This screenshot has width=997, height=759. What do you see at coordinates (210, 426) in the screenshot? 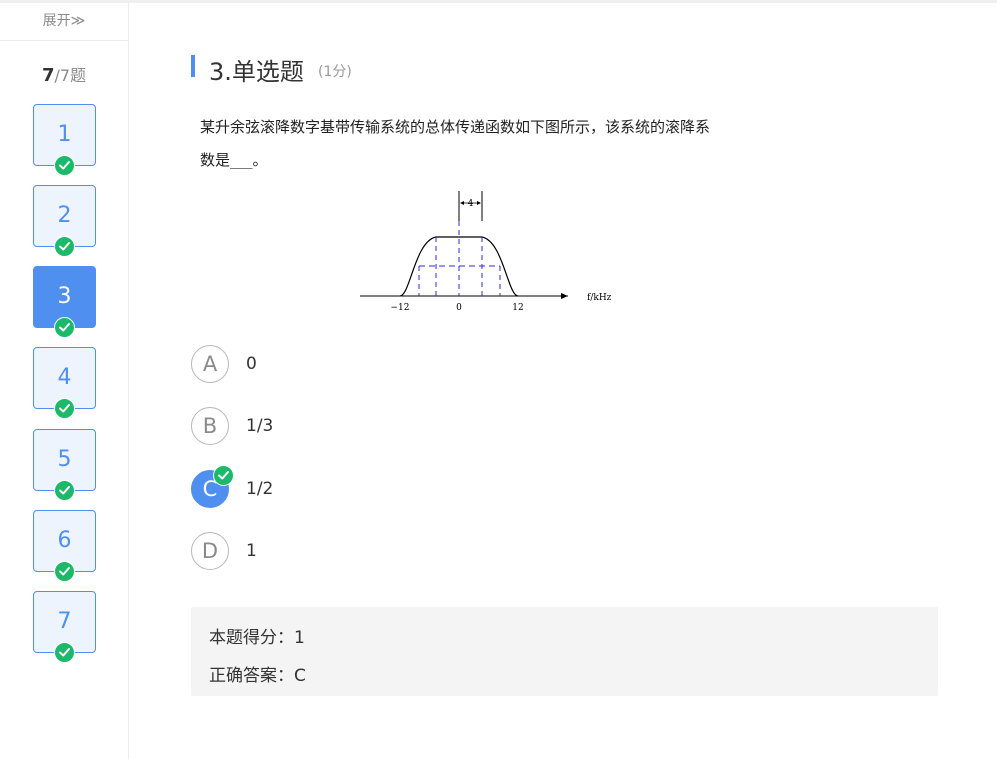
I see `option-letter: B` at bounding box center [210, 426].